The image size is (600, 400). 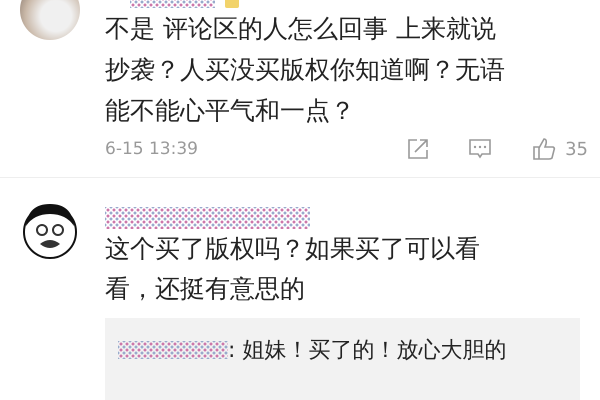 I want to click on comment-time: 6-15 13:39, so click(x=152, y=149).